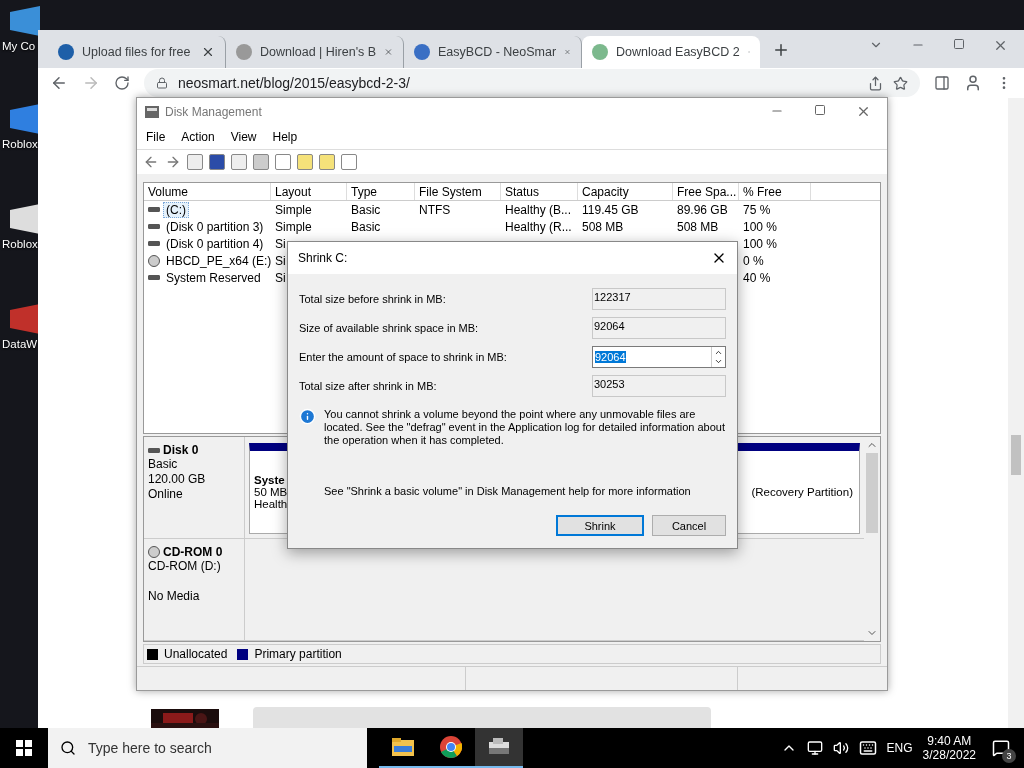 The image size is (1024, 768). Describe the element at coordinates (610, 209) in the screenshot. I see `table-cell: 119.45 GB` at that location.